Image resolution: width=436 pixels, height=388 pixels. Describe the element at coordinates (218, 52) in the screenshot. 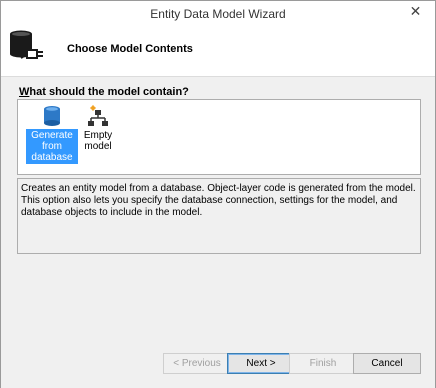

I see `wizard-header: Choose Model Contents` at that location.